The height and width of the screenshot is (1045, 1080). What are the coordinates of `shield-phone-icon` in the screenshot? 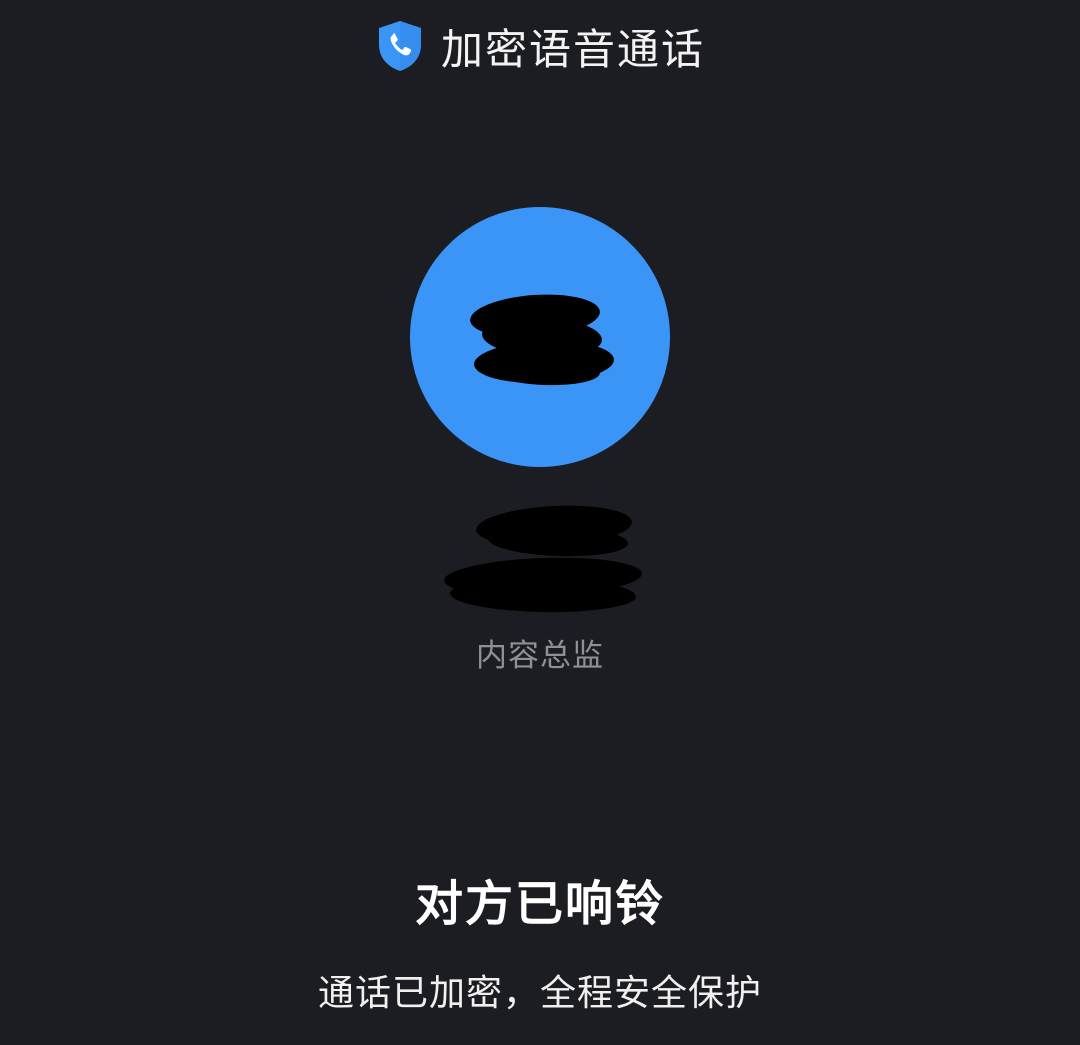 It's located at (399, 46).